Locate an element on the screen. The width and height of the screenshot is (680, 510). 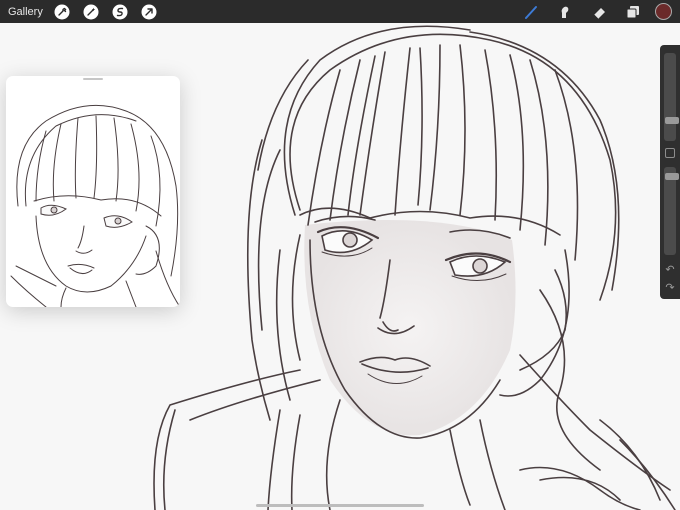
magic-wand-icon is located at coordinates (91, 12).